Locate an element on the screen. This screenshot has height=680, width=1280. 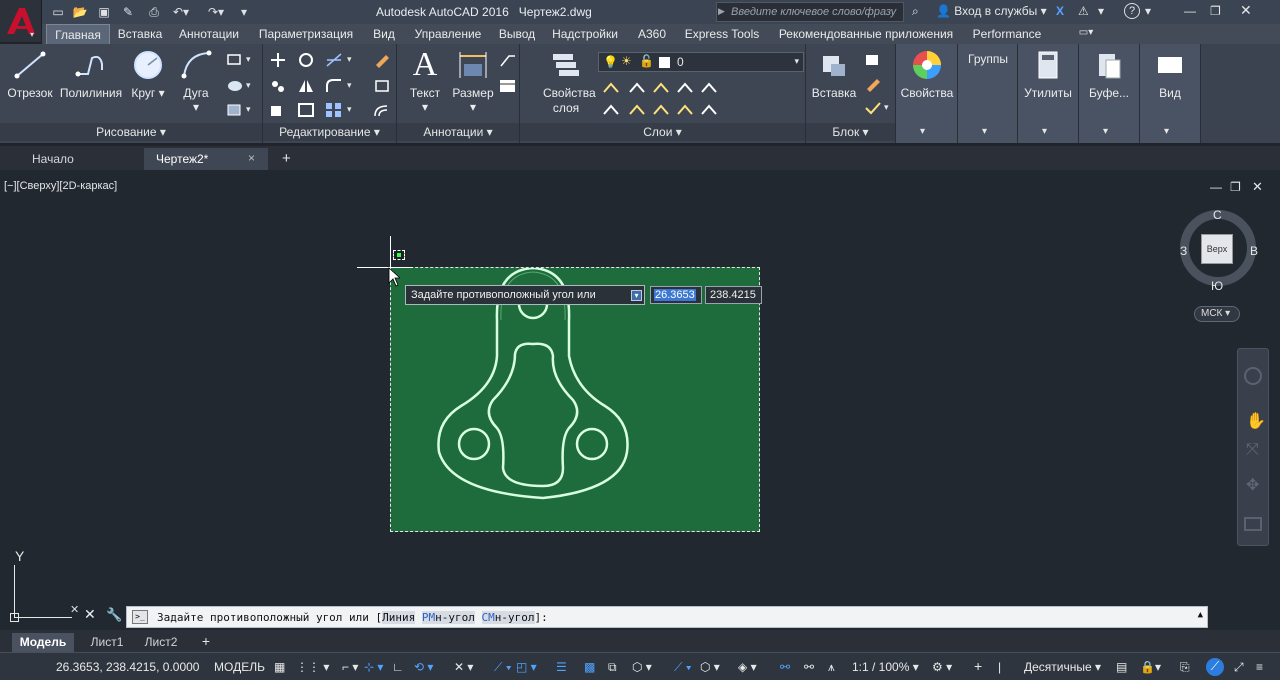
ribbon-toggle-icon: ▭▾ is located at coordinates (1086, 34).